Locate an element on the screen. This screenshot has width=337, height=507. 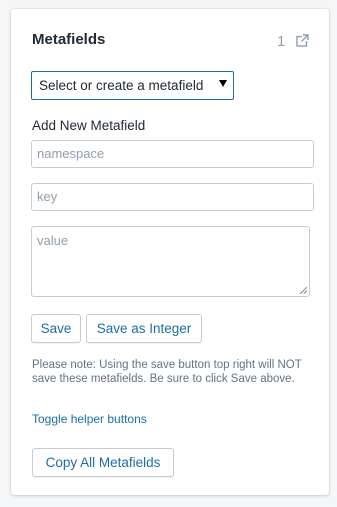
copy-all-metafields-button: Copy All Metafields is located at coordinates (103, 462).